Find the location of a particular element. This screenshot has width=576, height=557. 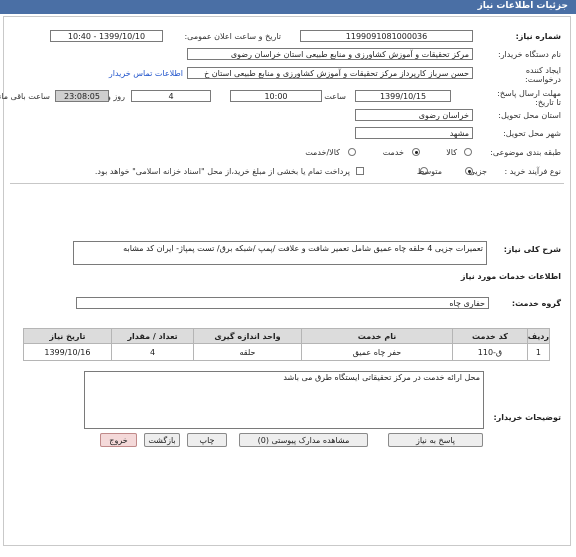

page-title: جزئیات اطلاعات نیاز is located at coordinates (522, 6).